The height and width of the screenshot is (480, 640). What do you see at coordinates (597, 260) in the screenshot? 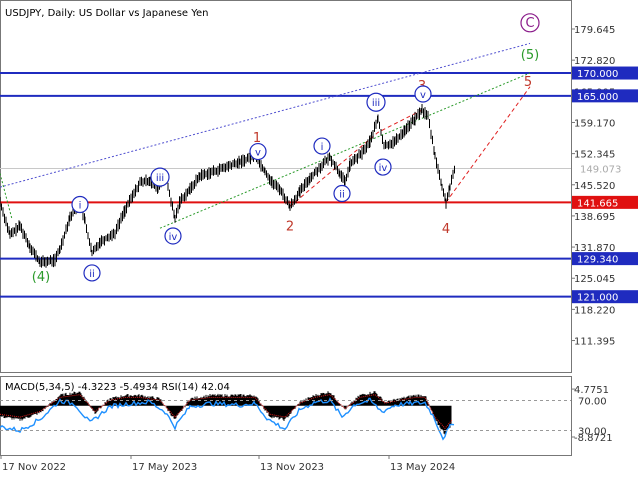
I see `level-label: 129.340` at bounding box center [597, 260].